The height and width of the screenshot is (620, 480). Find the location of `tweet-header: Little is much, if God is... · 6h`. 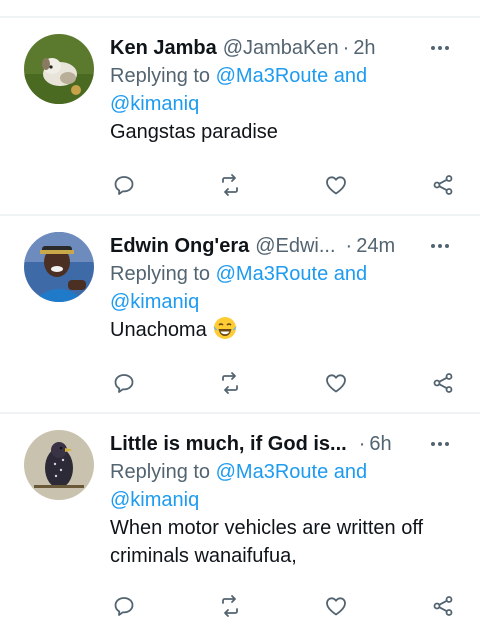

tweet-header: Little is much, if God is... · 6h is located at coordinates (285, 444).